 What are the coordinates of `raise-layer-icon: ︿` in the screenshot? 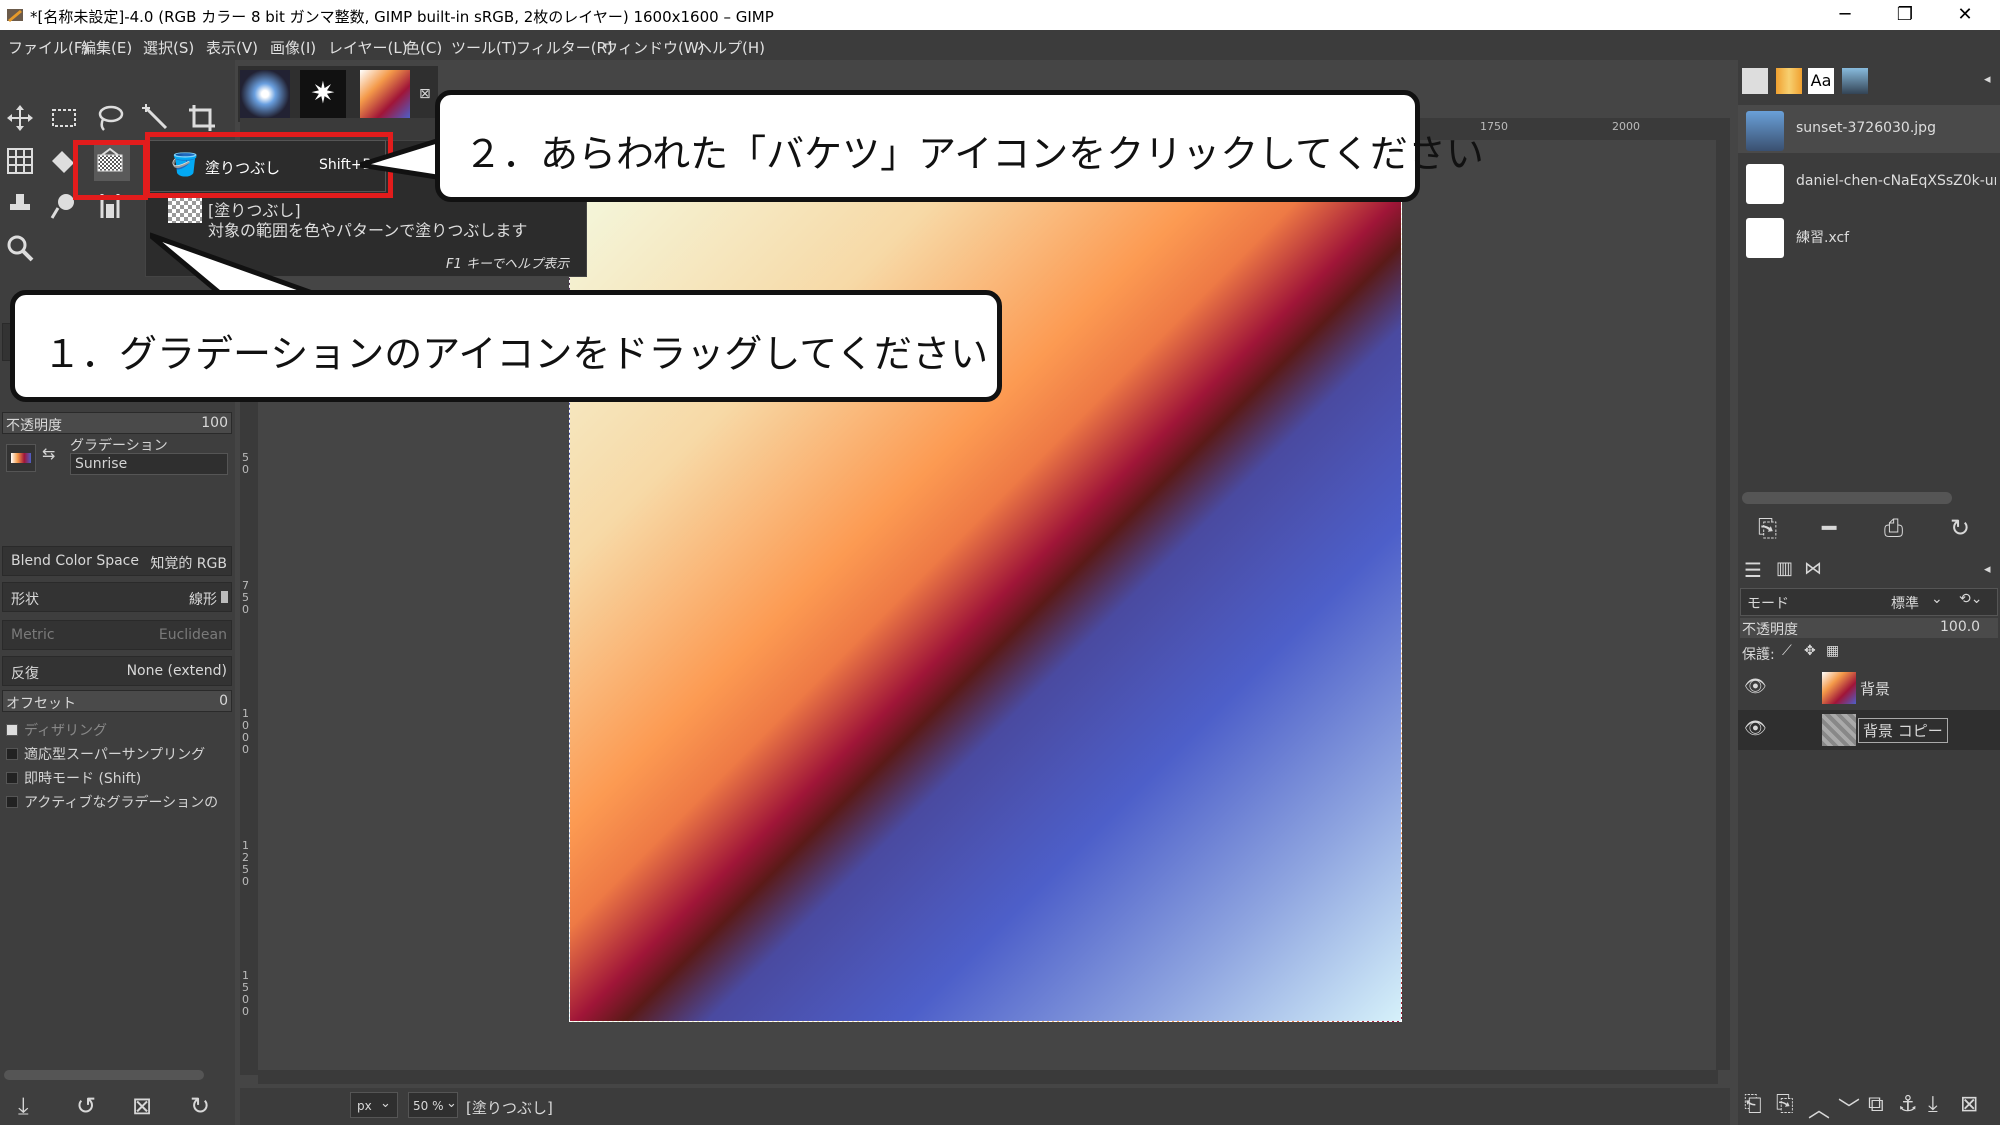 It's located at (1819, 1108).